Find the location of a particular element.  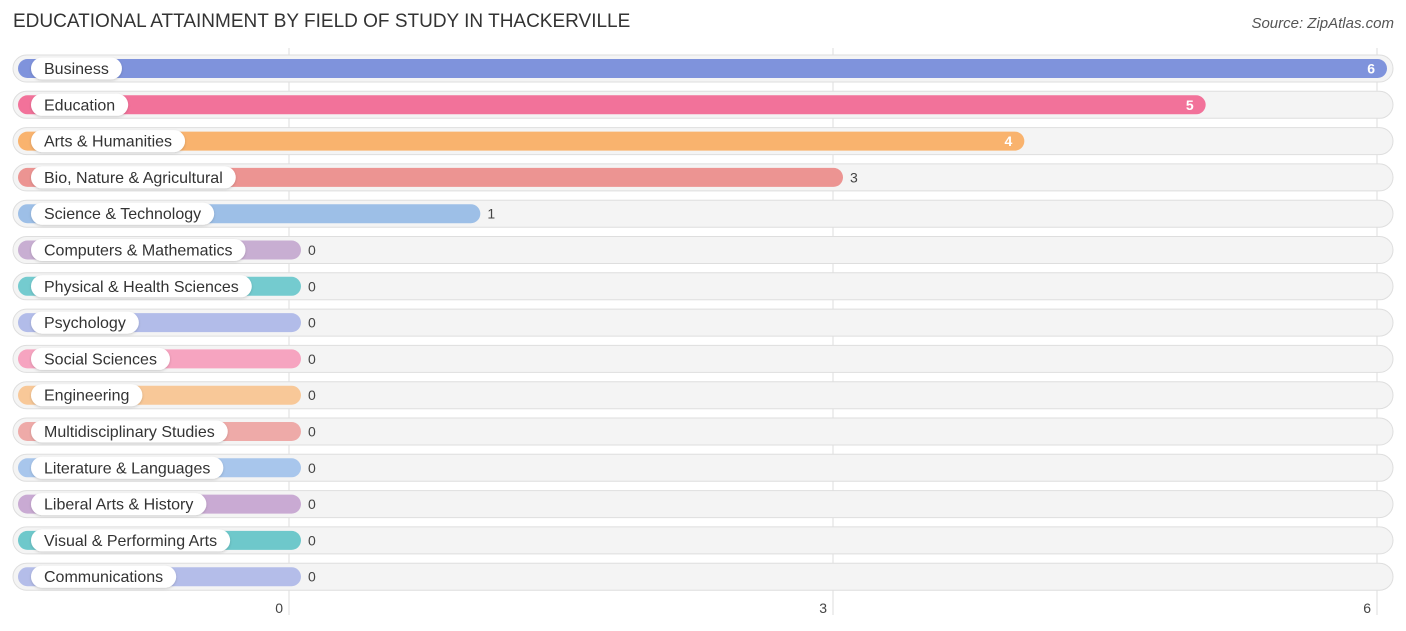

category-label: Education is located at coordinates (79, 105).